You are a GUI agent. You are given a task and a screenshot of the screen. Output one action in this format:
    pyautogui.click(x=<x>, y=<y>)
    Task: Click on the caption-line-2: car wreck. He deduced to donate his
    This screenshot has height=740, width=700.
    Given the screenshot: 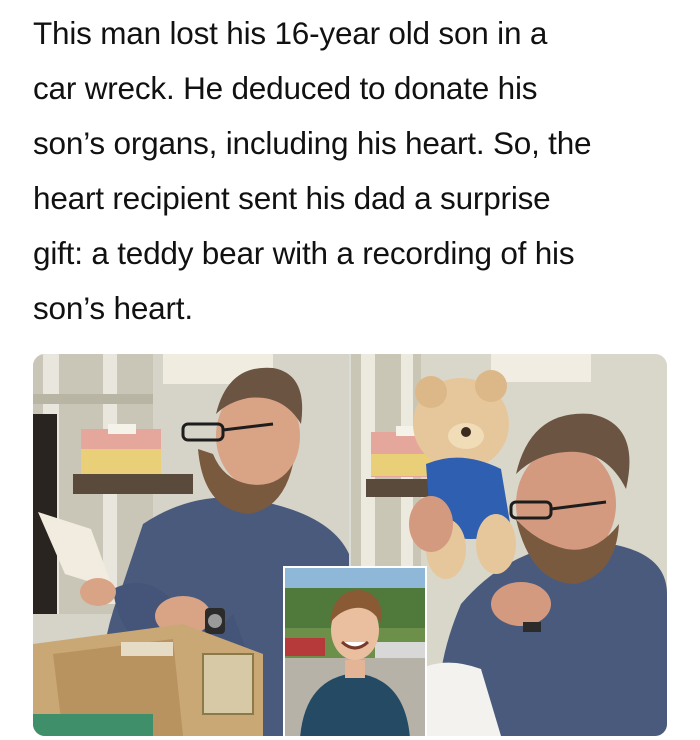 What is the action you would take?
    pyautogui.click(x=285, y=88)
    